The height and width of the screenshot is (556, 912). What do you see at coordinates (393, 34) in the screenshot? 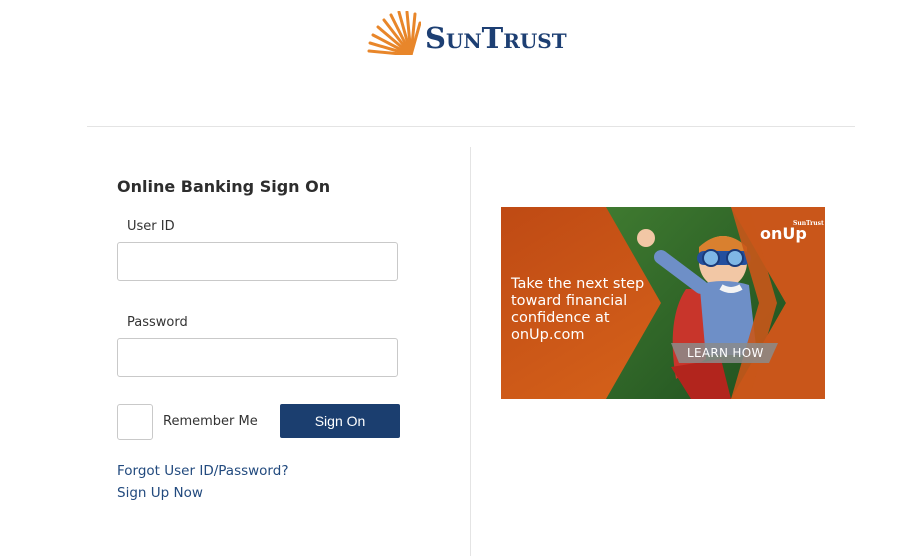
I see `sunburst-icon` at bounding box center [393, 34].